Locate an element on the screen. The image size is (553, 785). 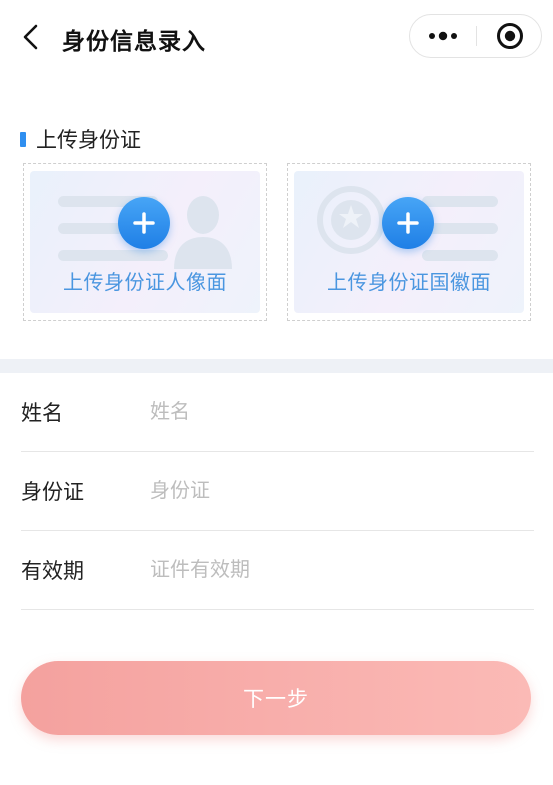
section-divider is located at coordinates (276, 366).